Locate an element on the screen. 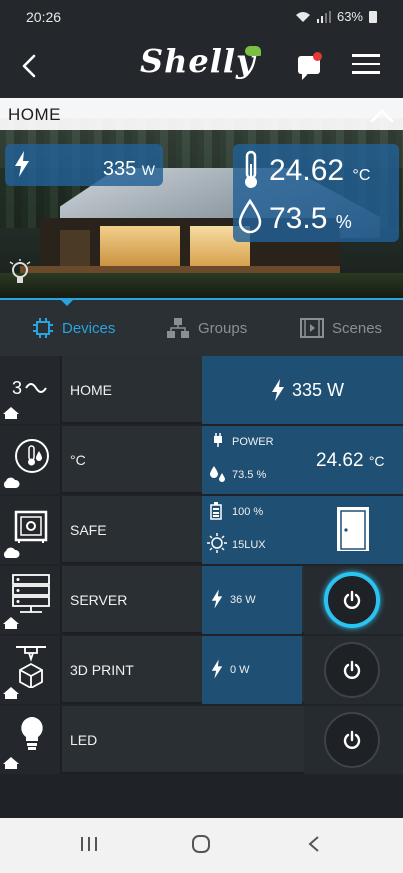  device-sensor-panel: 100 % 15LUX is located at coordinates (302, 530).